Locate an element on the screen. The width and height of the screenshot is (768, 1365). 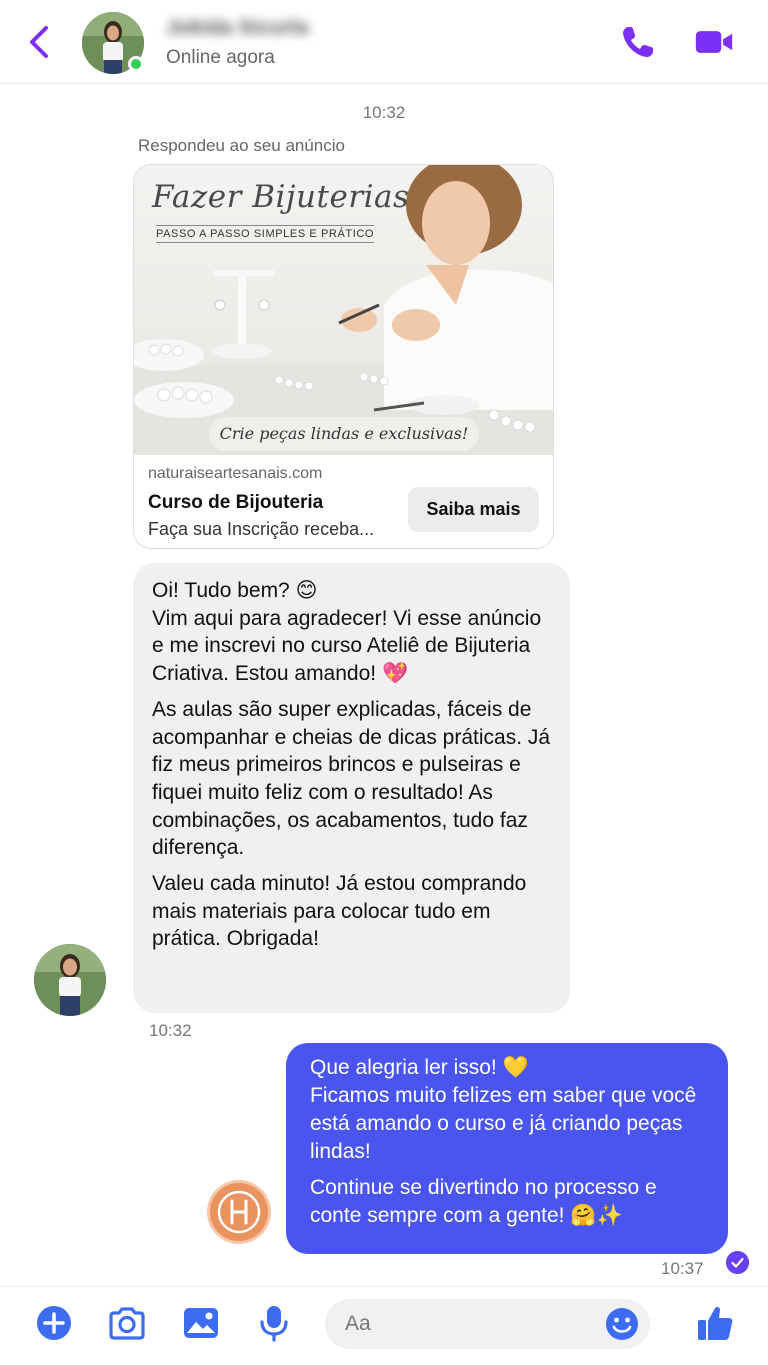
contact-name: Jokida Sicurla is located at coordinates (237, 27).